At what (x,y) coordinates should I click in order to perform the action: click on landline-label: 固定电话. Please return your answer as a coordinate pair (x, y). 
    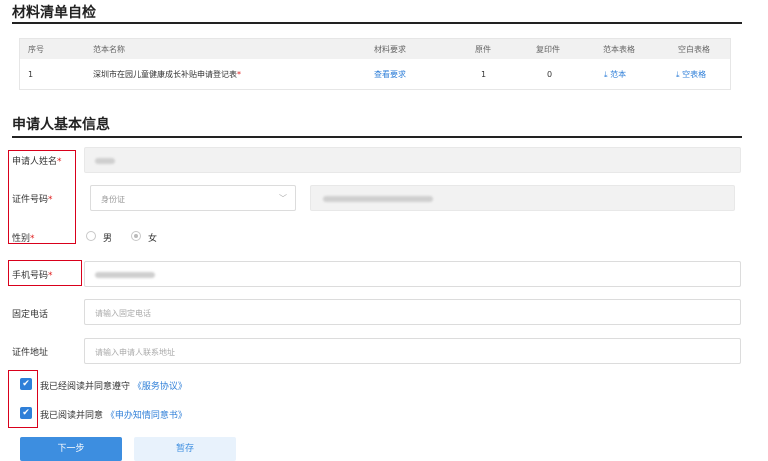
    Looking at the image, I should click on (30, 315).